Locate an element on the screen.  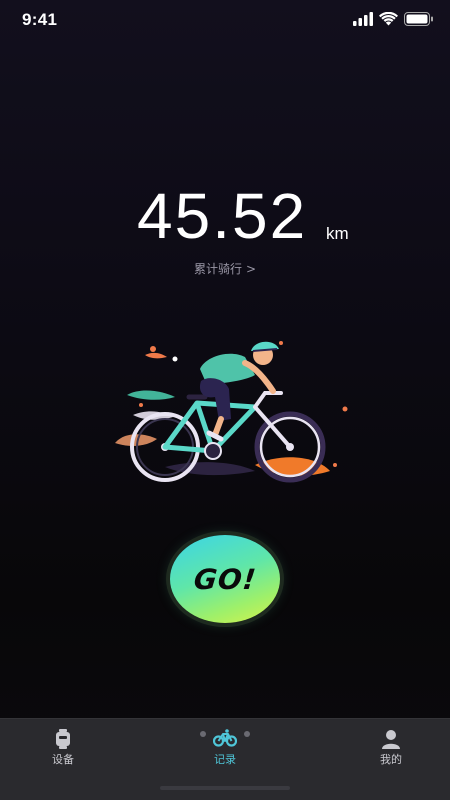
tab-records-label: 记录 is located at coordinates (225, 759).